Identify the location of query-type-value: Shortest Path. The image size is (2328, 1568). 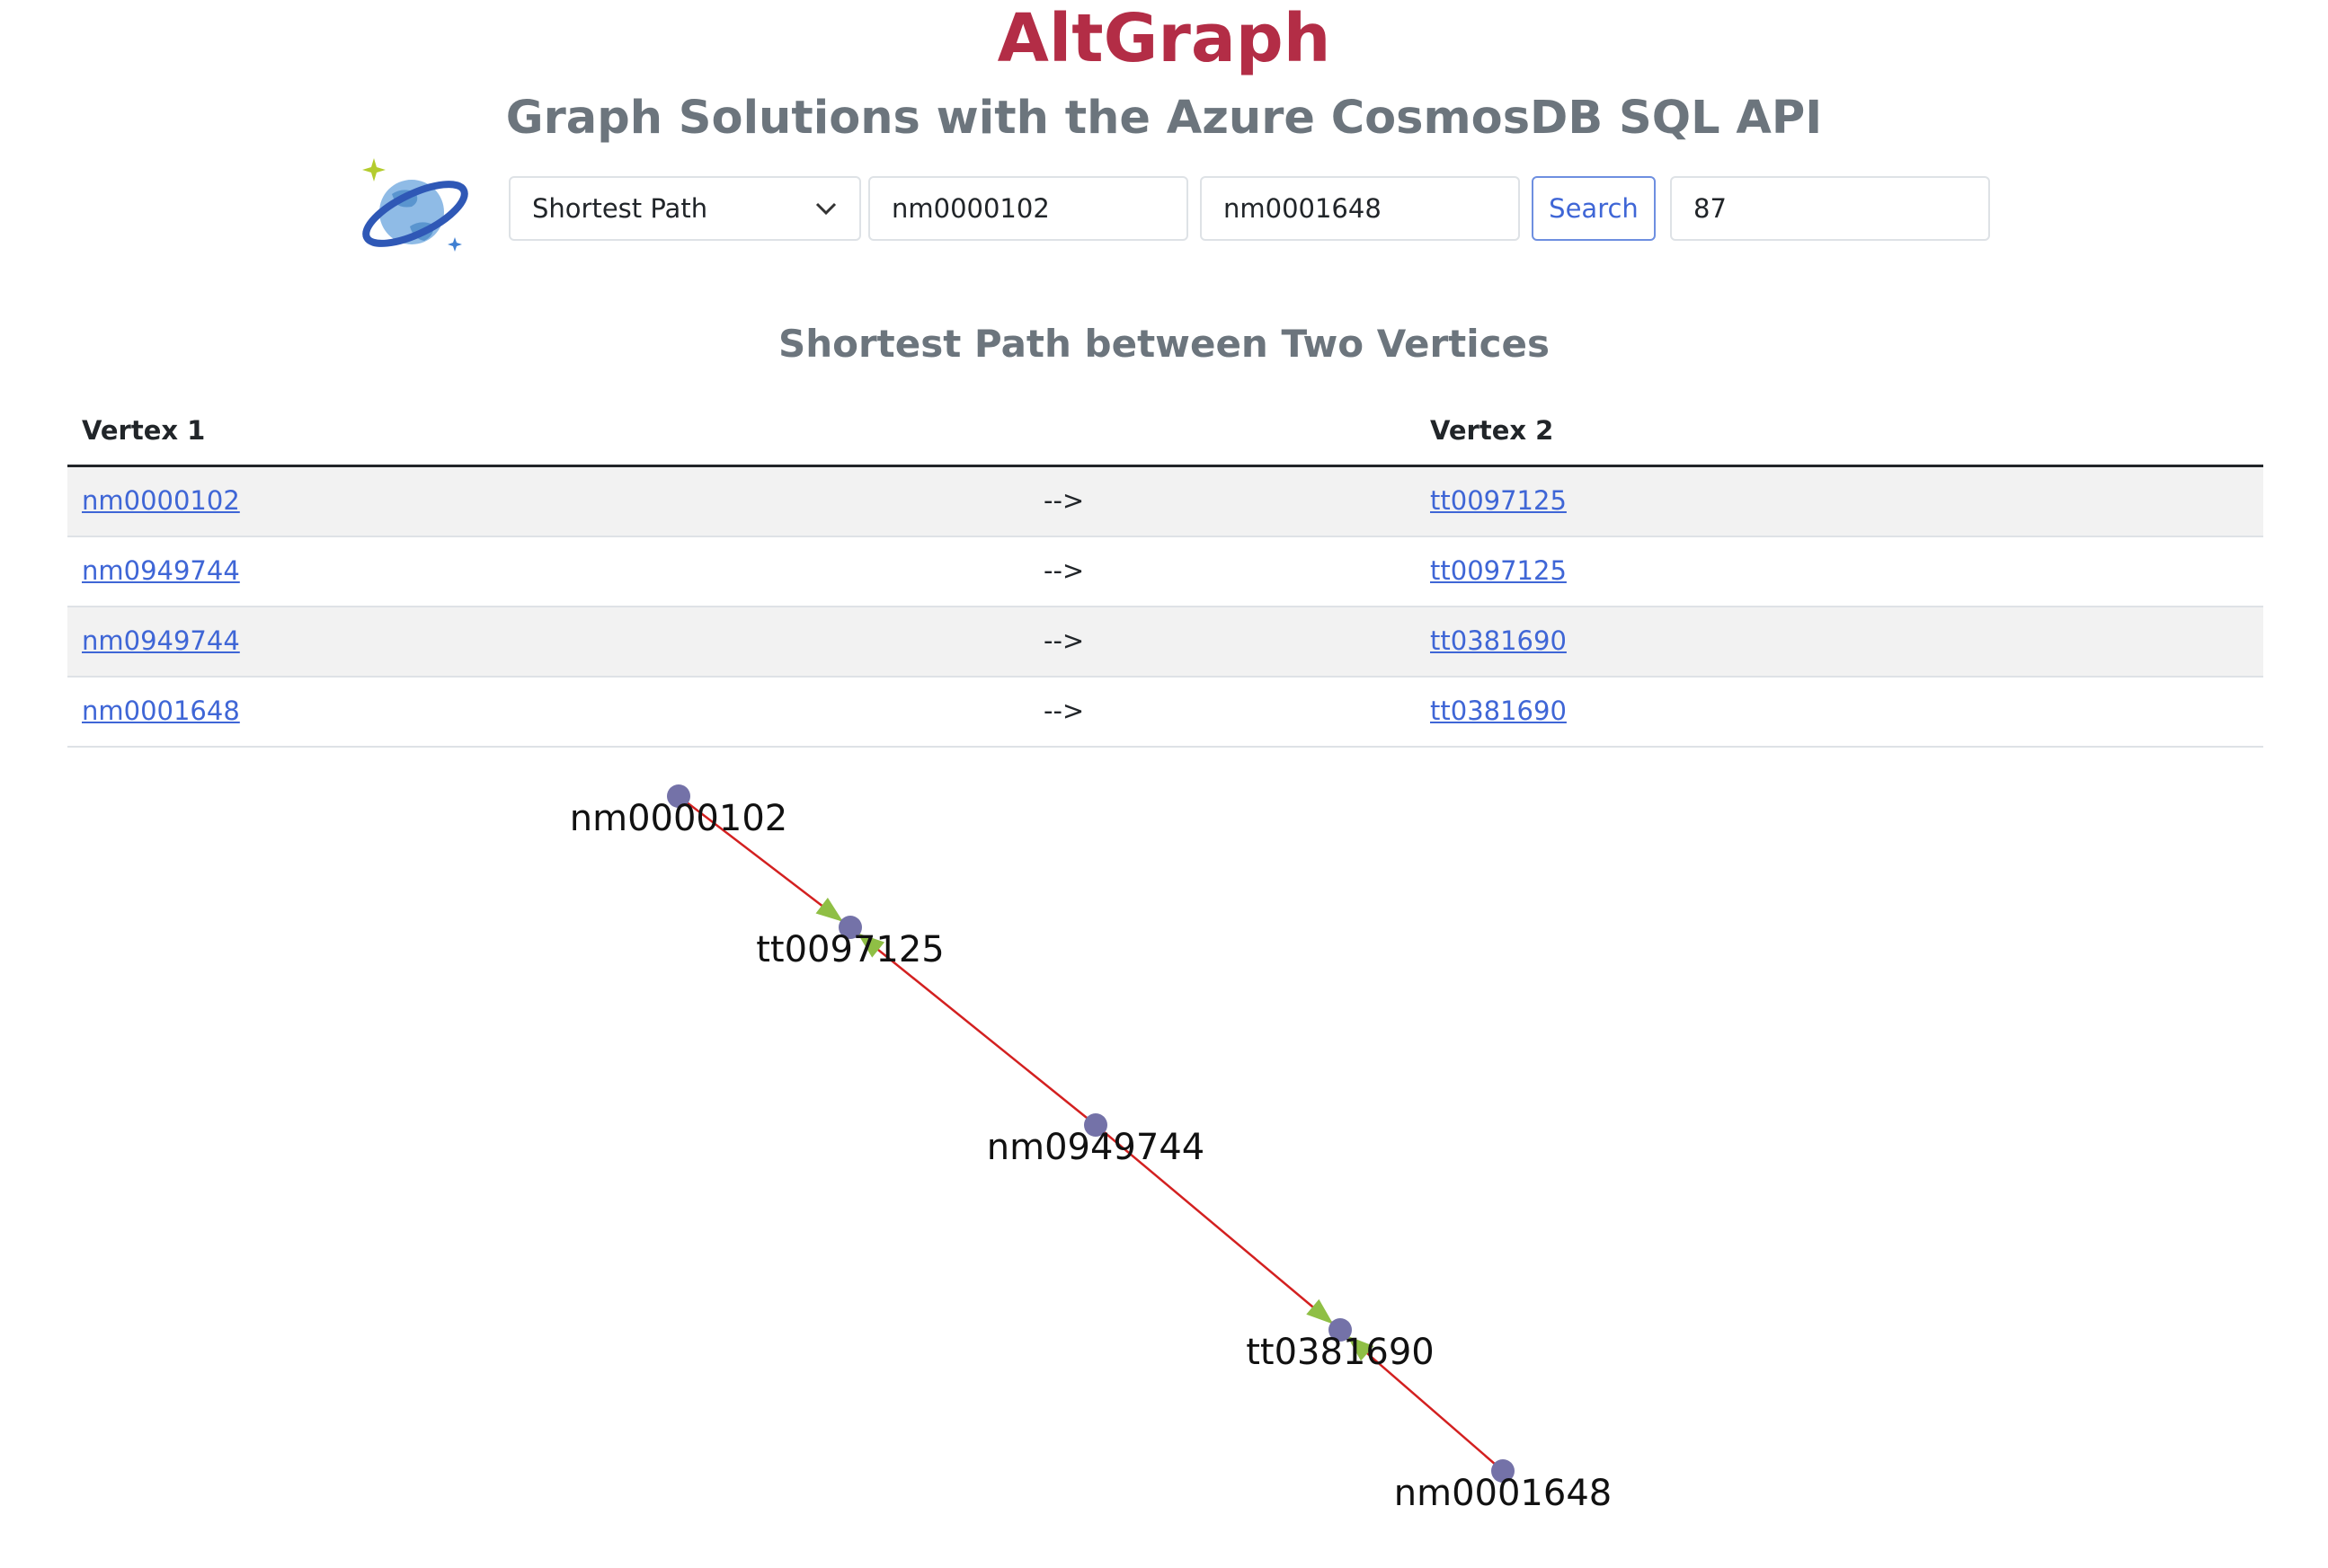
(620, 209).